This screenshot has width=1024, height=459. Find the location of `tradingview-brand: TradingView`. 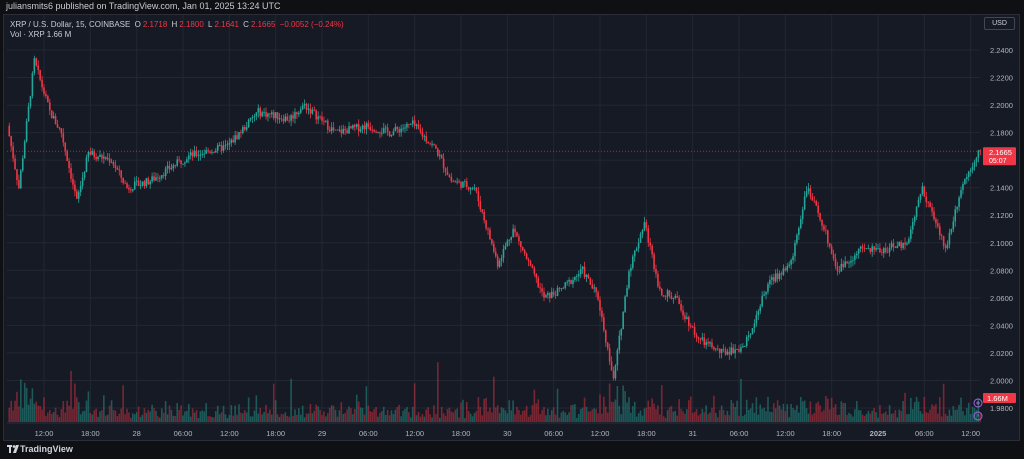

tradingview-brand: TradingView is located at coordinates (46, 449).